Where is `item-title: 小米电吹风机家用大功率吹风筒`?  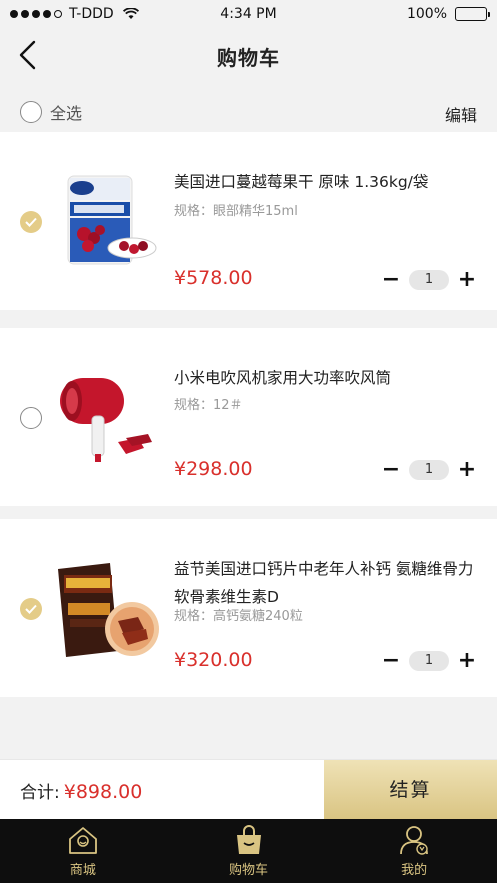
item-title: 小米电吹风机家用大功率吹风筒 is located at coordinates (324, 378).